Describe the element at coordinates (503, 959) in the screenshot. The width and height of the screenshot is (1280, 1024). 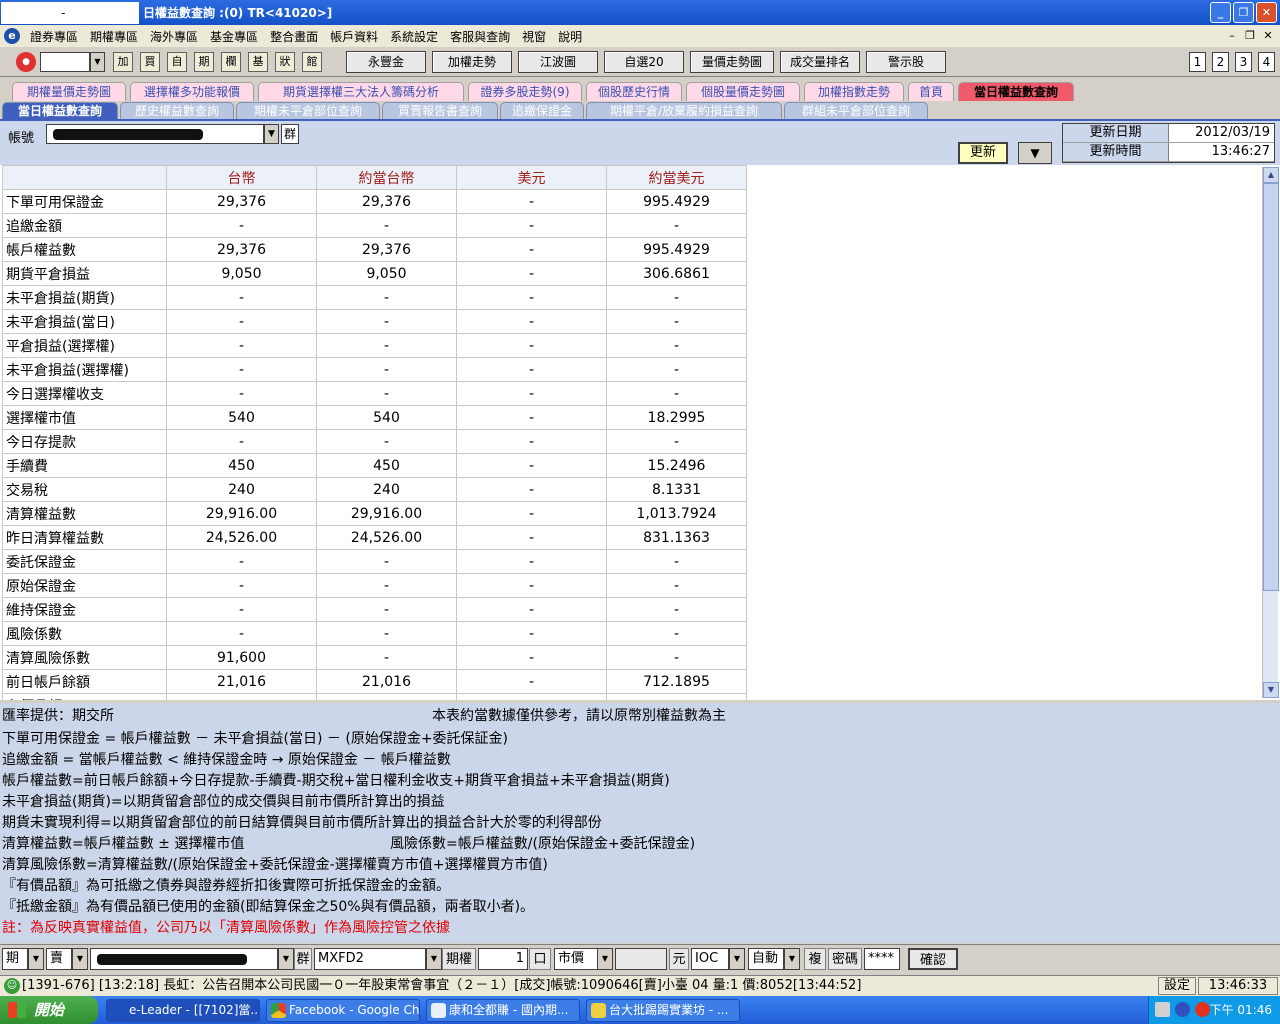
I see `quantity-input: 1` at that location.